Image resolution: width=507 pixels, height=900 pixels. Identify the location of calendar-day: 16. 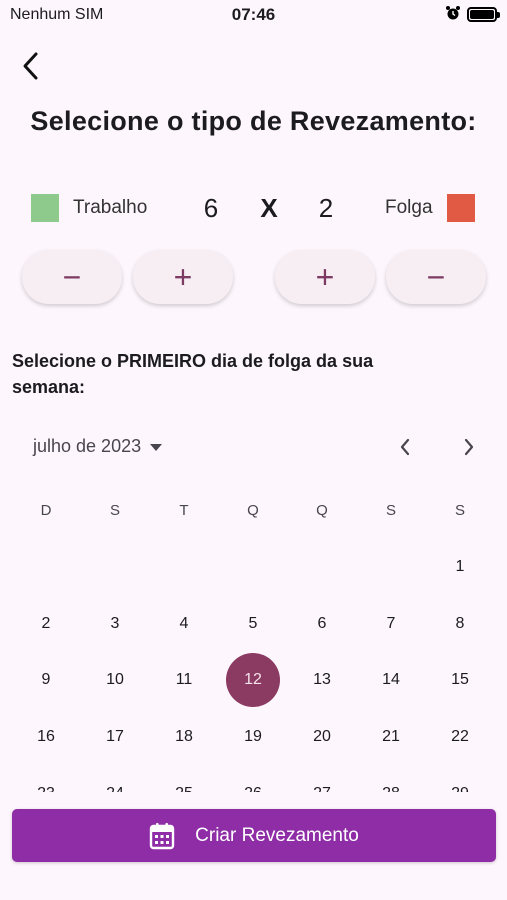
(46, 737).